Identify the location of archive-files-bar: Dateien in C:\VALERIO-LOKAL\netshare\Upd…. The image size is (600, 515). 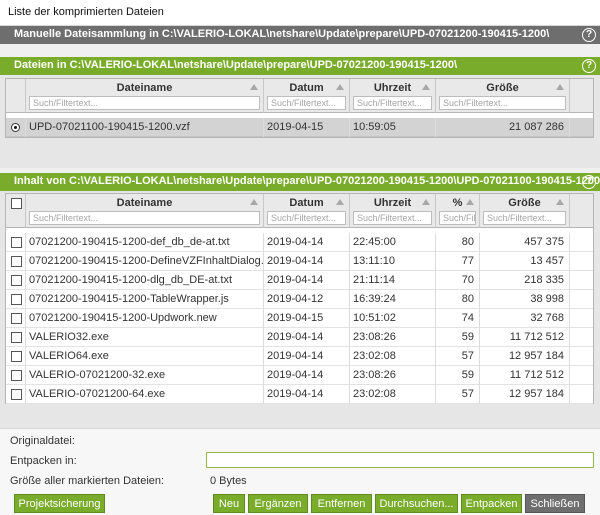
(300, 66).